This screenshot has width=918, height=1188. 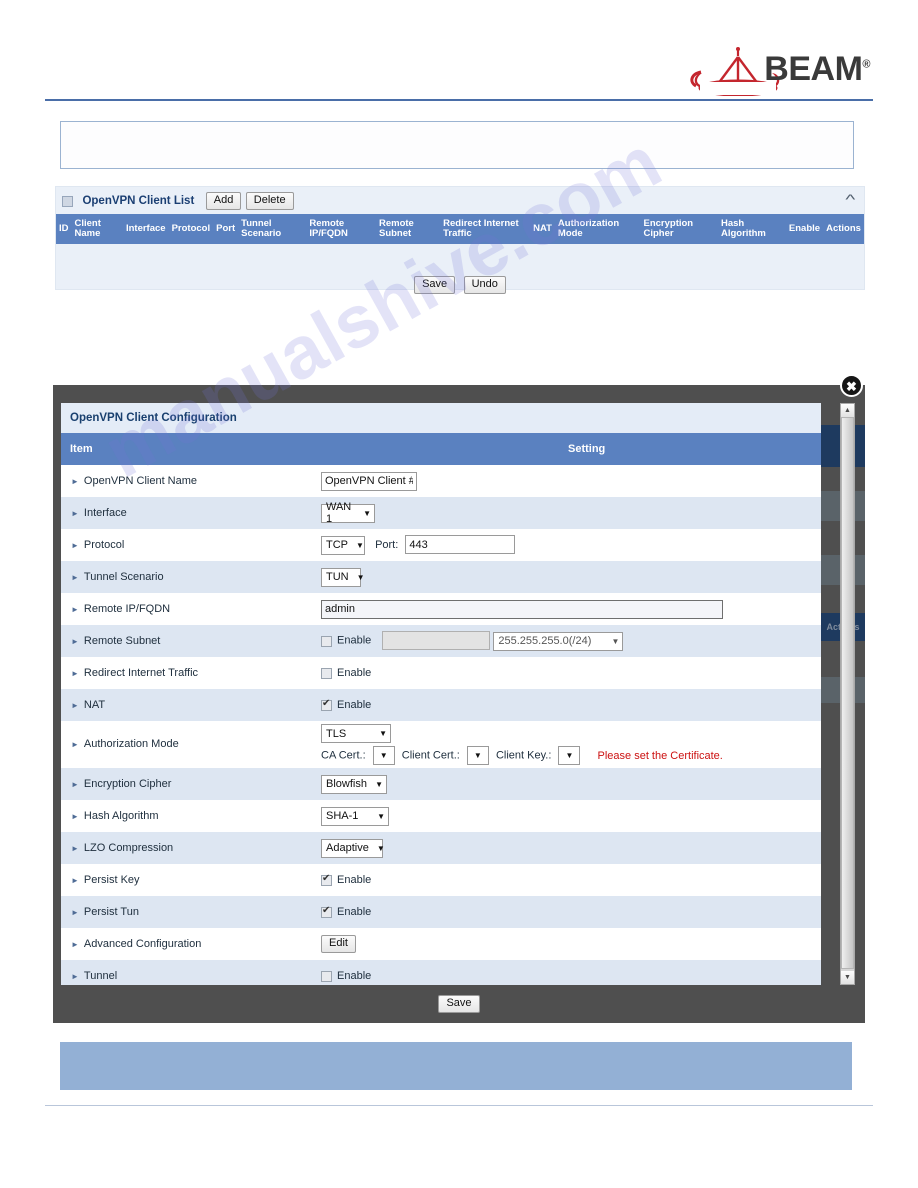 I want to click on row-advanced-configuration: ► Advanced Configuration Edit, so click(x=441, y=944).